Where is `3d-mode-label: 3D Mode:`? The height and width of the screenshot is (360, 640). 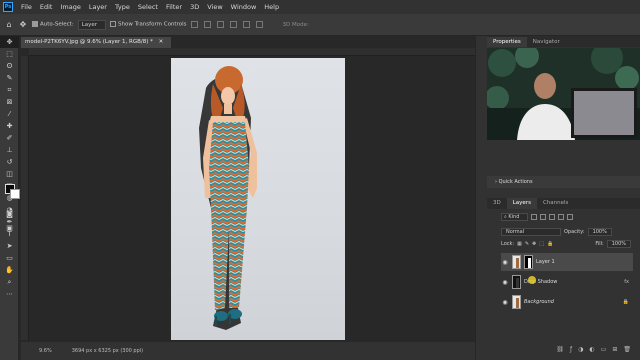
3d-mode-label: 3D Mode: is located at coordinates (295, 24).